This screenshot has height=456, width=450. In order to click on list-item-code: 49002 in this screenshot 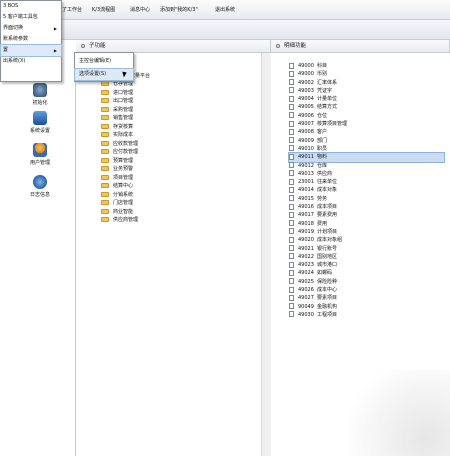, I will do `click(306, 82)`.